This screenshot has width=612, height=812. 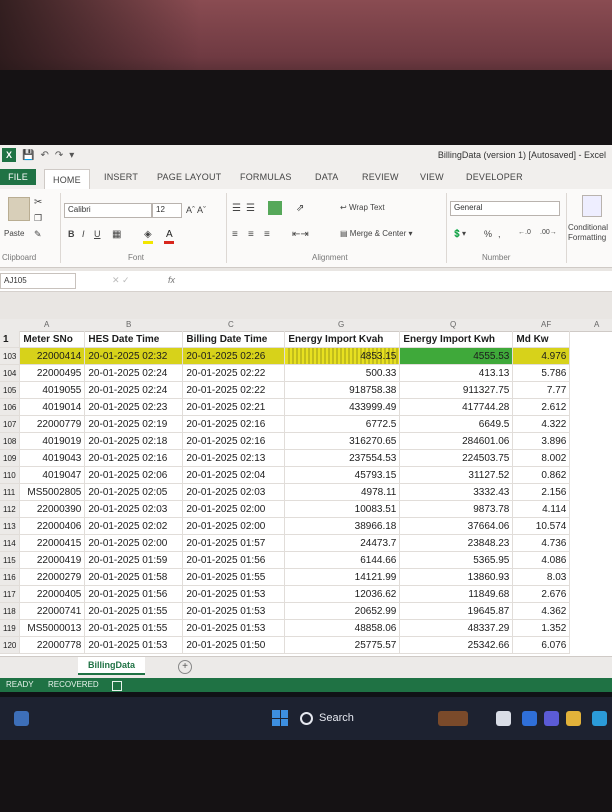 I want to click on tab-developer: DEVELOPER, so click(x=494, y=177).